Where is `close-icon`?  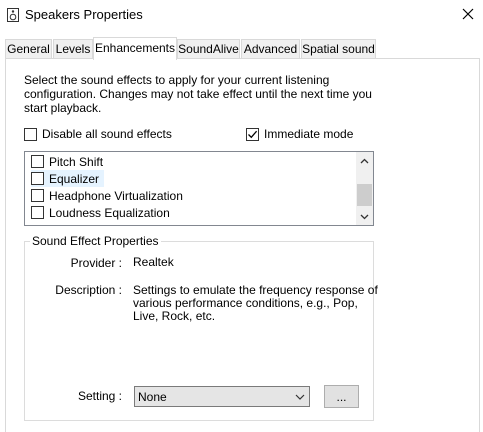
close-icon is located at coordinates (467, 14).